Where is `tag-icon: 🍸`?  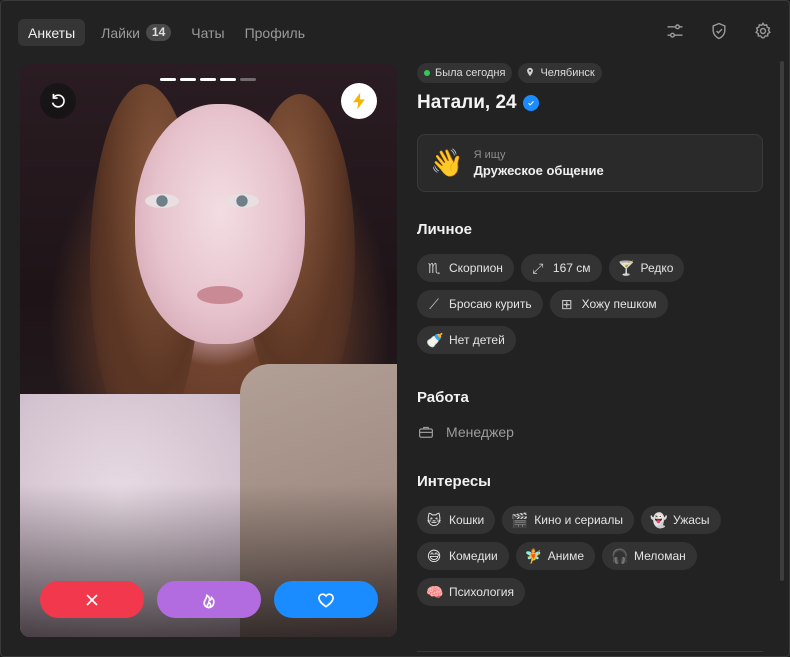
tag-icon: 🍸 is located at coordinates (626, 268).